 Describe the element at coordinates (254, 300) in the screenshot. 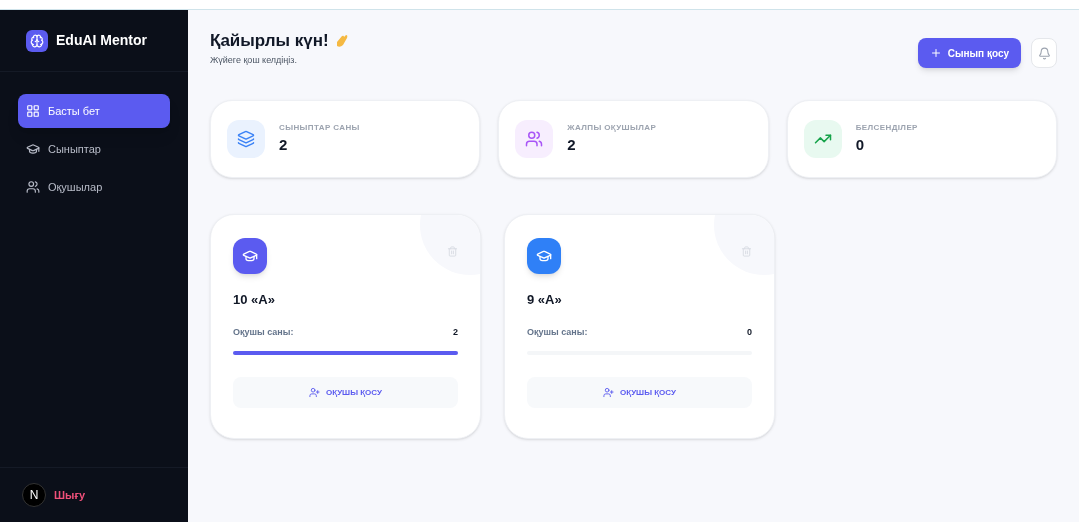

I see `class-name: 10 «А»` at that location.